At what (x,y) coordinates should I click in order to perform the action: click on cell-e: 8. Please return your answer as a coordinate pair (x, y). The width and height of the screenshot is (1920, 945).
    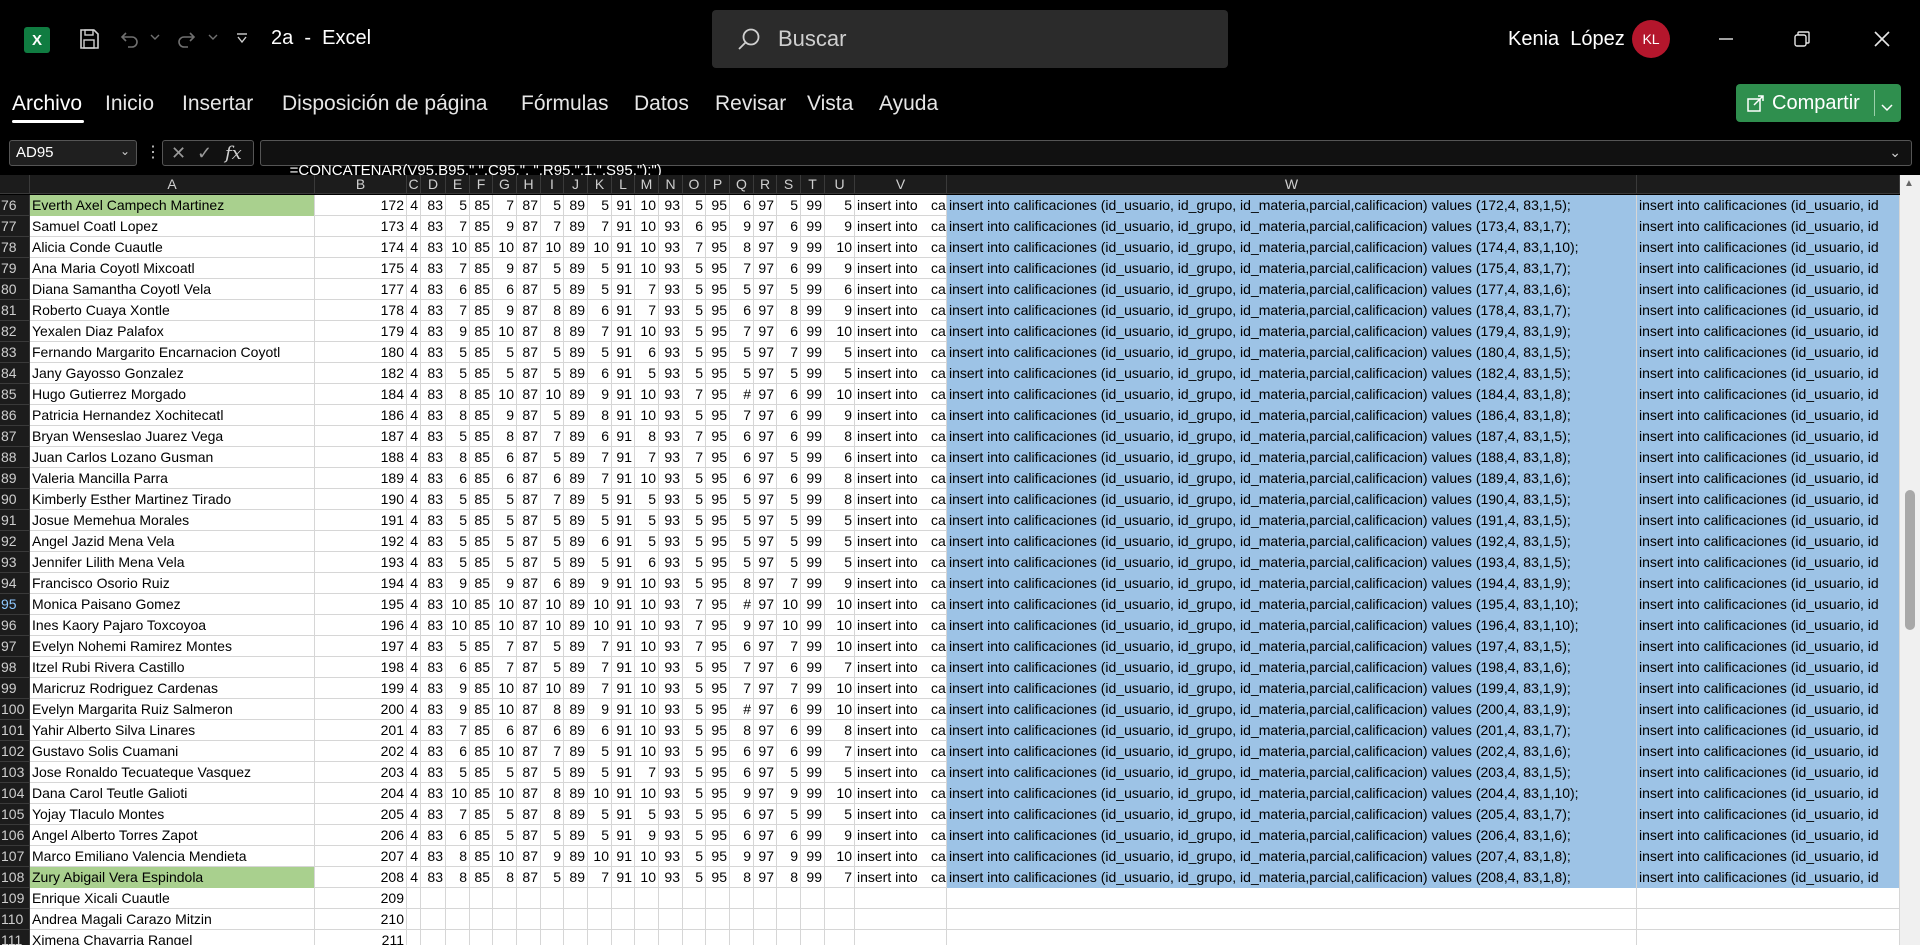
    Looking at the image, I should click on (458, 457).